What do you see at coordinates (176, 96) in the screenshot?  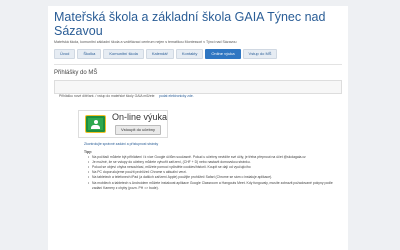 I see `application-link: podat elektronicky zde.` at bounding box center [176, 96].